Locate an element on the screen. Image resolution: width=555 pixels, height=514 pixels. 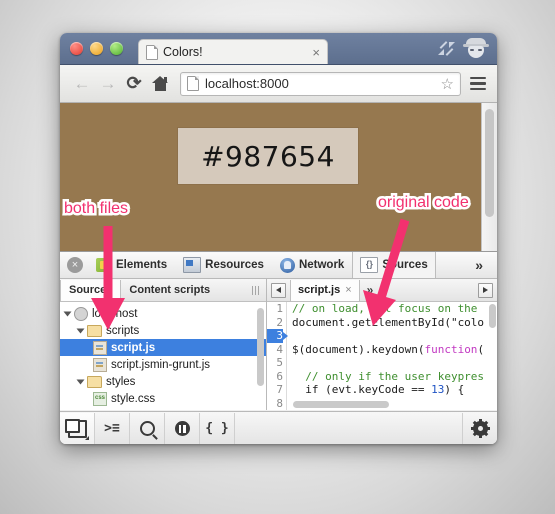
line-number-gutter: 1 2 3 4 5 6 7 8 is located at coordinates (277, 356).